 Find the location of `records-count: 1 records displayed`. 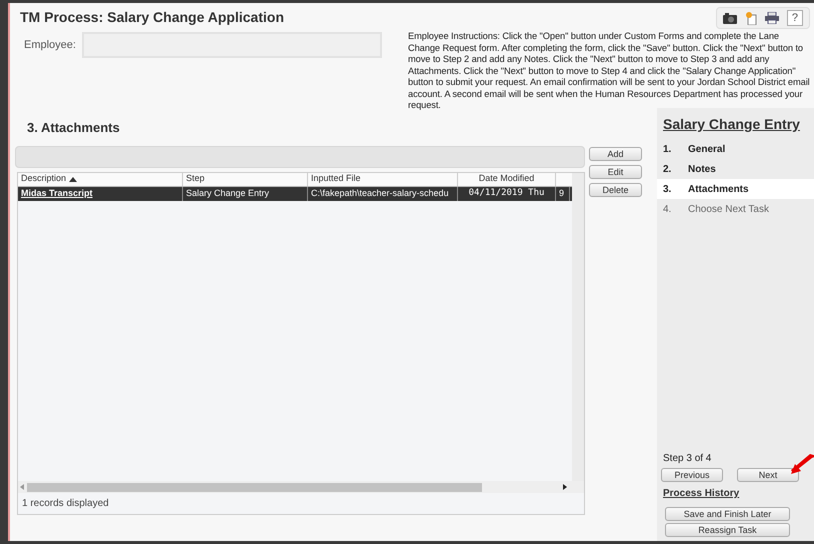

records-count: 1 records displayed is located at coordinates (65, 504).